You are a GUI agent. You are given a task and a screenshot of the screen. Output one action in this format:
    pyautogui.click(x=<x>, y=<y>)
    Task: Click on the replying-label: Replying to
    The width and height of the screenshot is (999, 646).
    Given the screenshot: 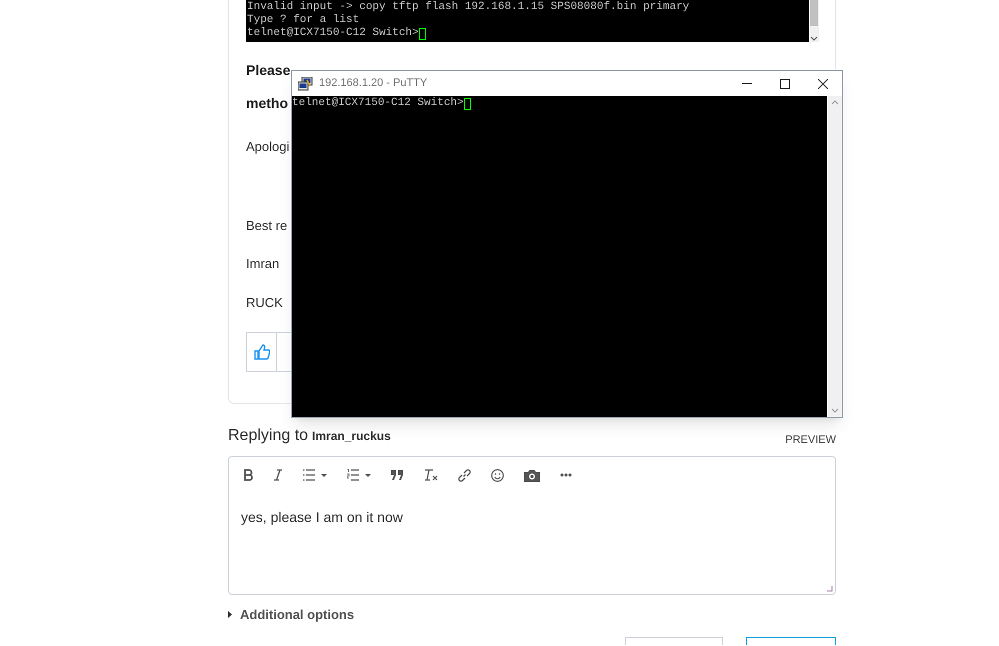 What is the action you would take?
    pyautogui.click(x=268, y=436)
    